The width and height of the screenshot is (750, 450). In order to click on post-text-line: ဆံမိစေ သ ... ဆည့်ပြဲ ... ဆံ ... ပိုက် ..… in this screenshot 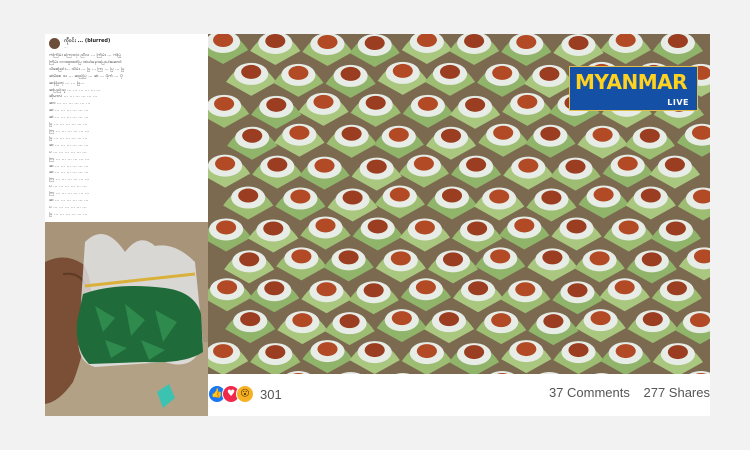, I will do `click(86, 76)`.